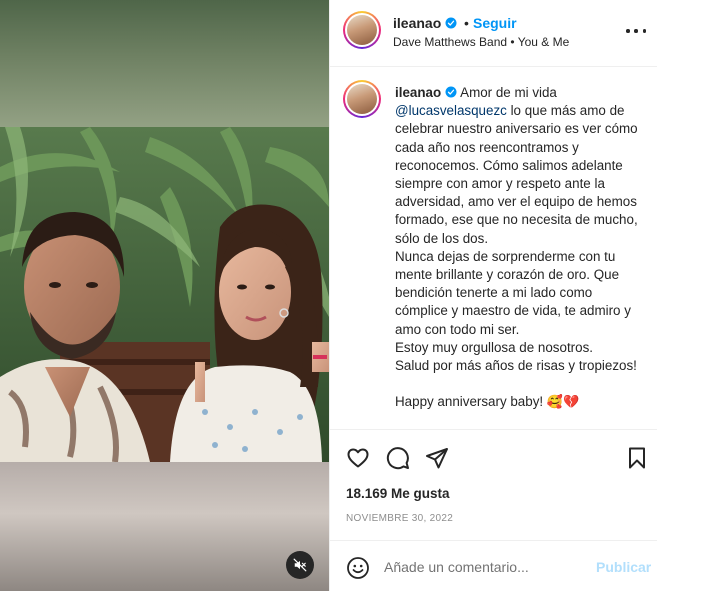 This screenshot has width=702, height=591. I want to click on caption-intro: Amor de mi vida, so click(508, 92).